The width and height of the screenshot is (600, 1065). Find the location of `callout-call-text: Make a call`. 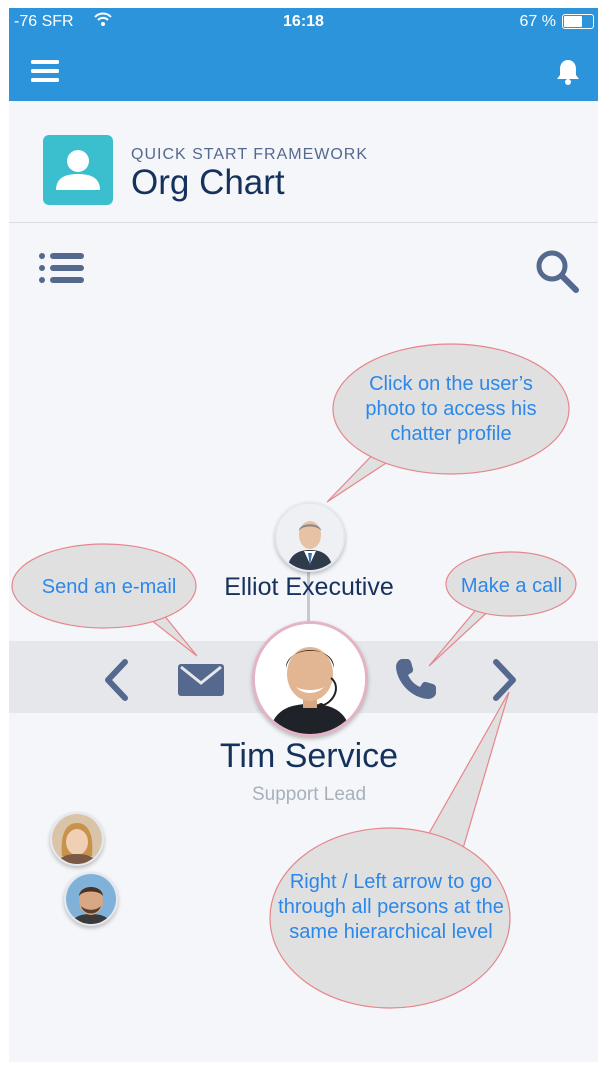

callout-call-text: Make a call is located at coordinates (511, 586).